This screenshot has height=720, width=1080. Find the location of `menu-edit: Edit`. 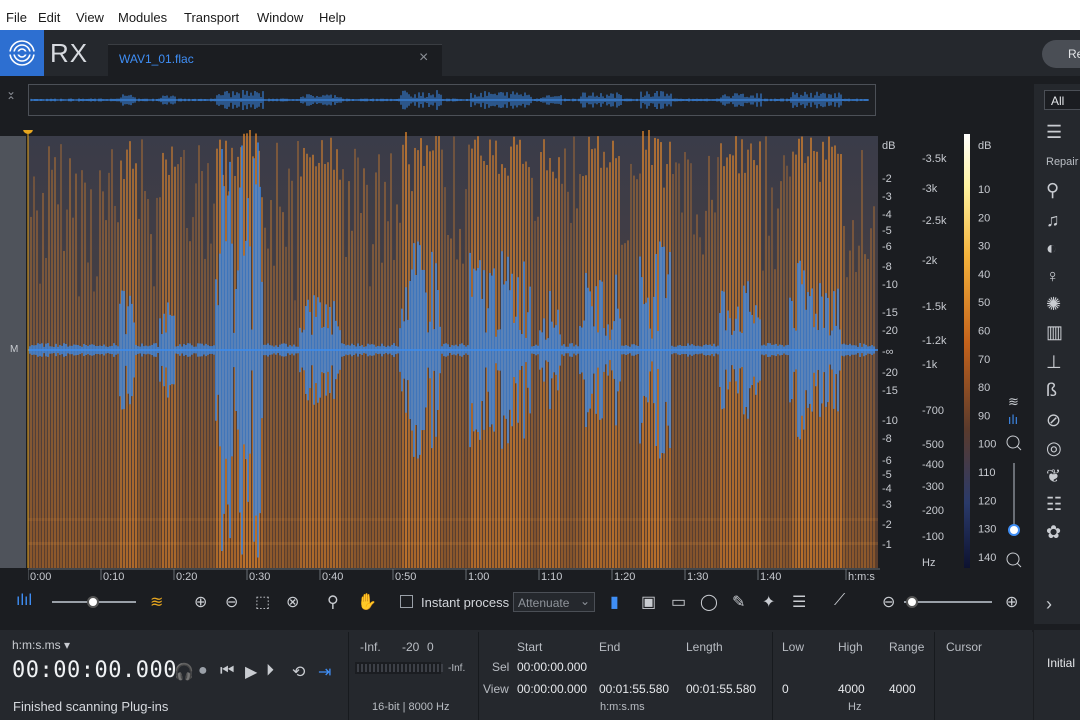

menu-edit: Edit is located at coordinates (49, 17).